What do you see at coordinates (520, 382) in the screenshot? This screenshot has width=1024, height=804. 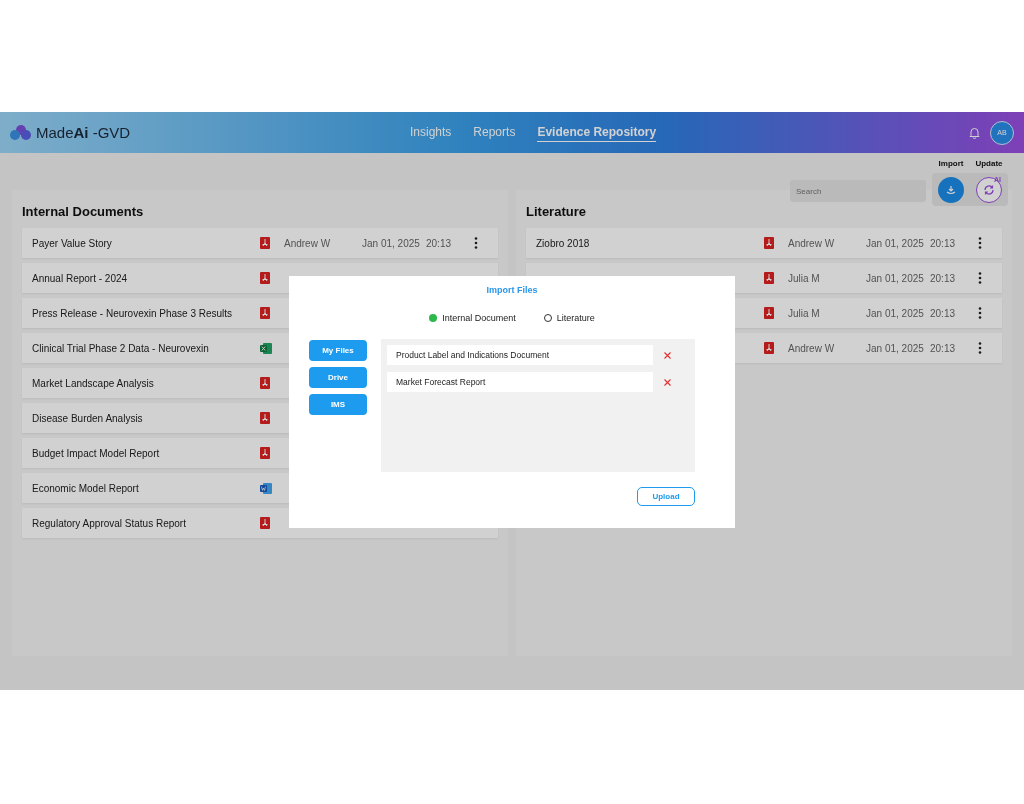 I see `file-name: Market Forecast Report` at bounding box center [520, 382].